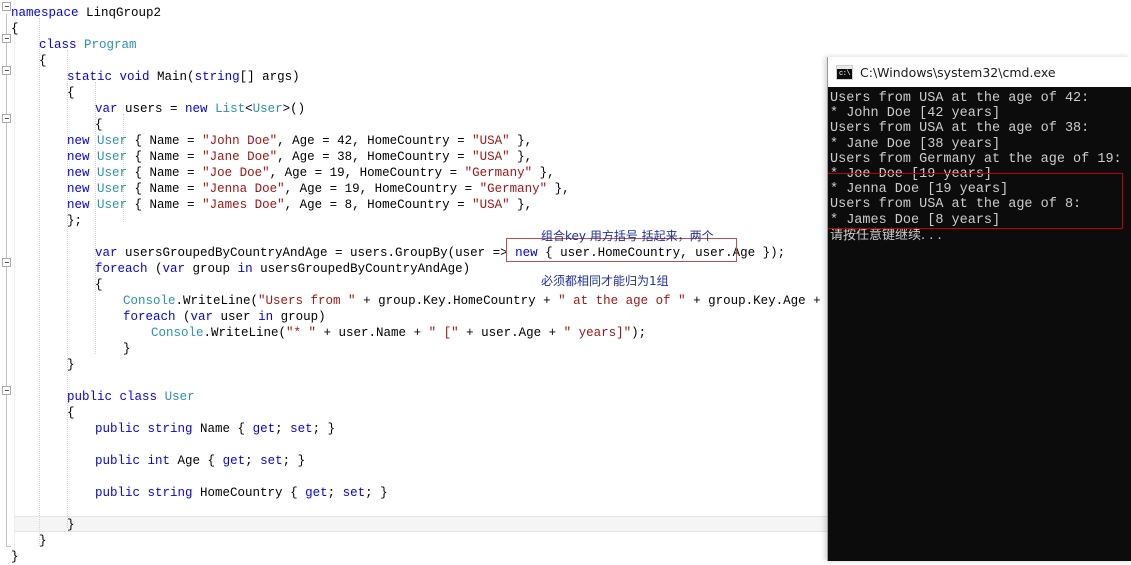  Describe the element at coordinates (6, 70) in the screenshot. I see `fold-toggle-main-method` at that location.